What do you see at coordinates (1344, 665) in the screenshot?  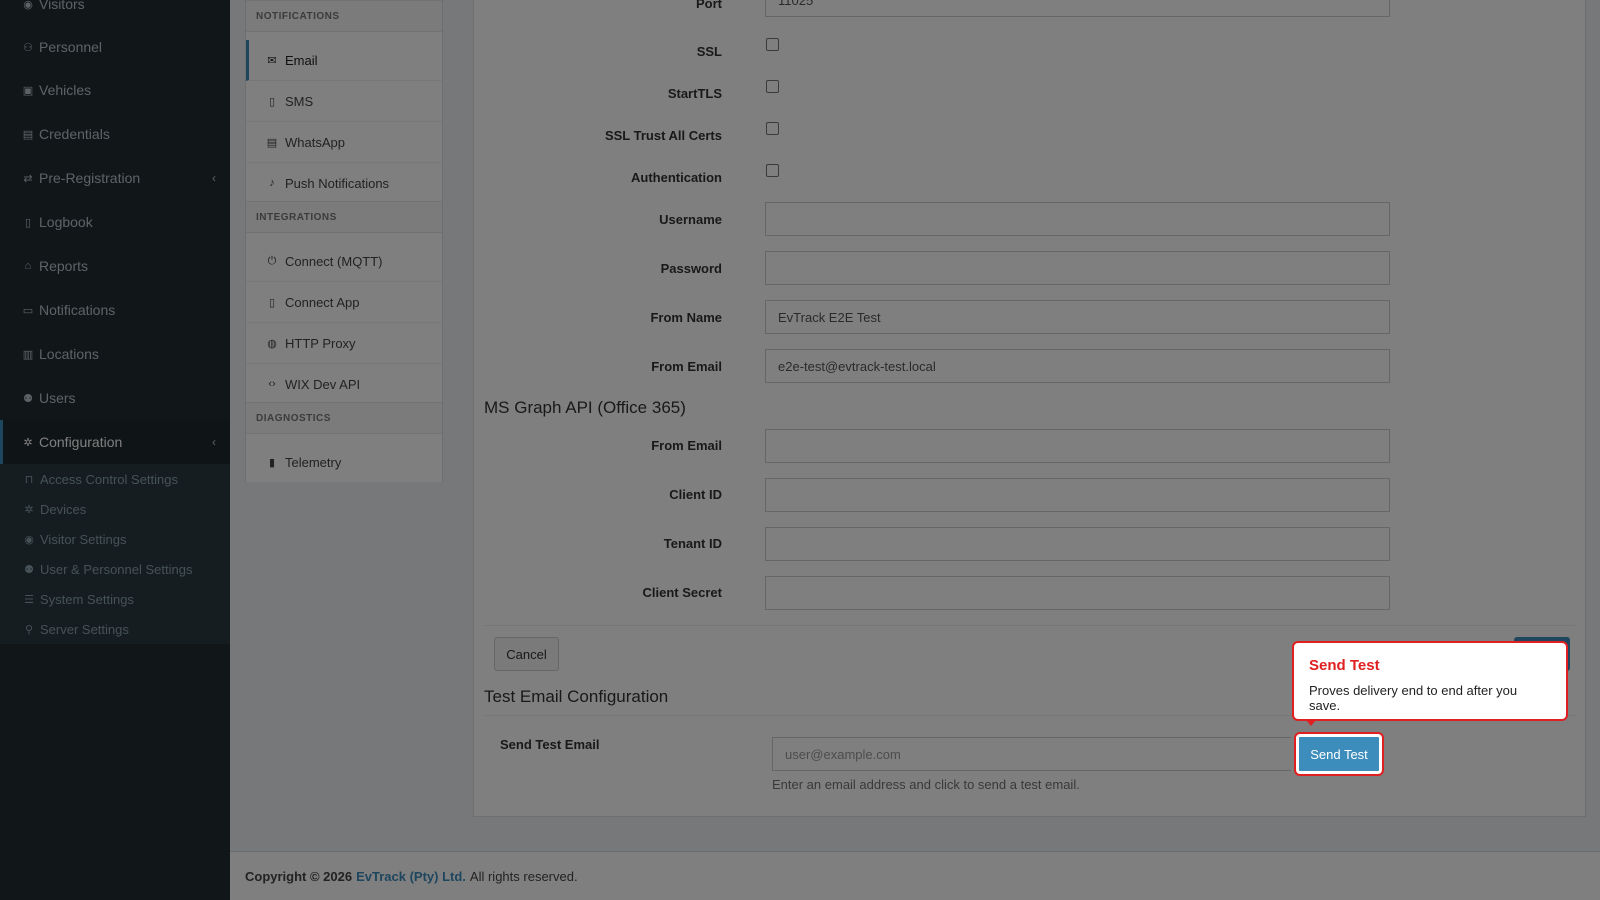 I see `tooltip-title: Send Test` at bounding box center [1344, 665].